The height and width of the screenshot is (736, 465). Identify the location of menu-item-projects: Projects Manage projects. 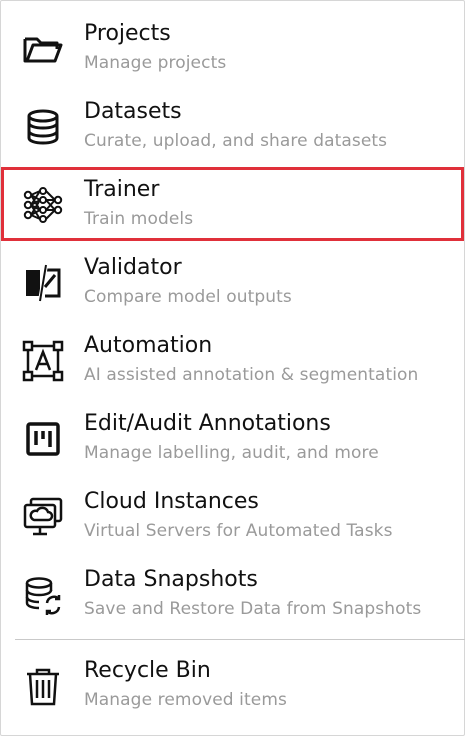
(233, 49).